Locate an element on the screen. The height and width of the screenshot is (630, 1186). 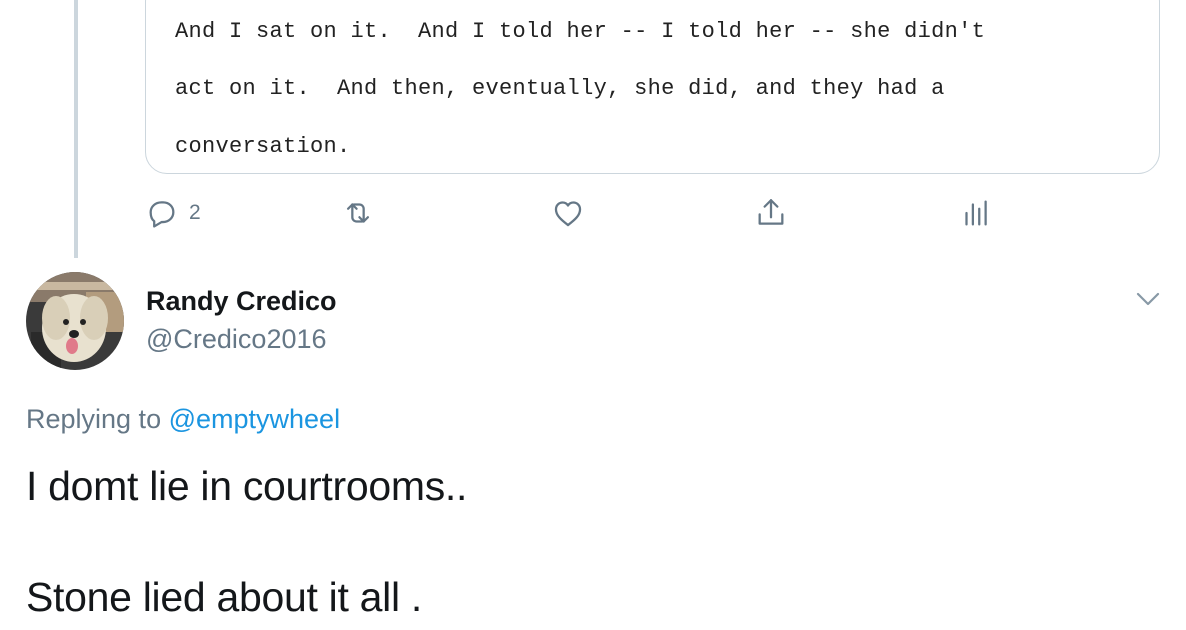
heart-icon is located at coordinates (568, 214).